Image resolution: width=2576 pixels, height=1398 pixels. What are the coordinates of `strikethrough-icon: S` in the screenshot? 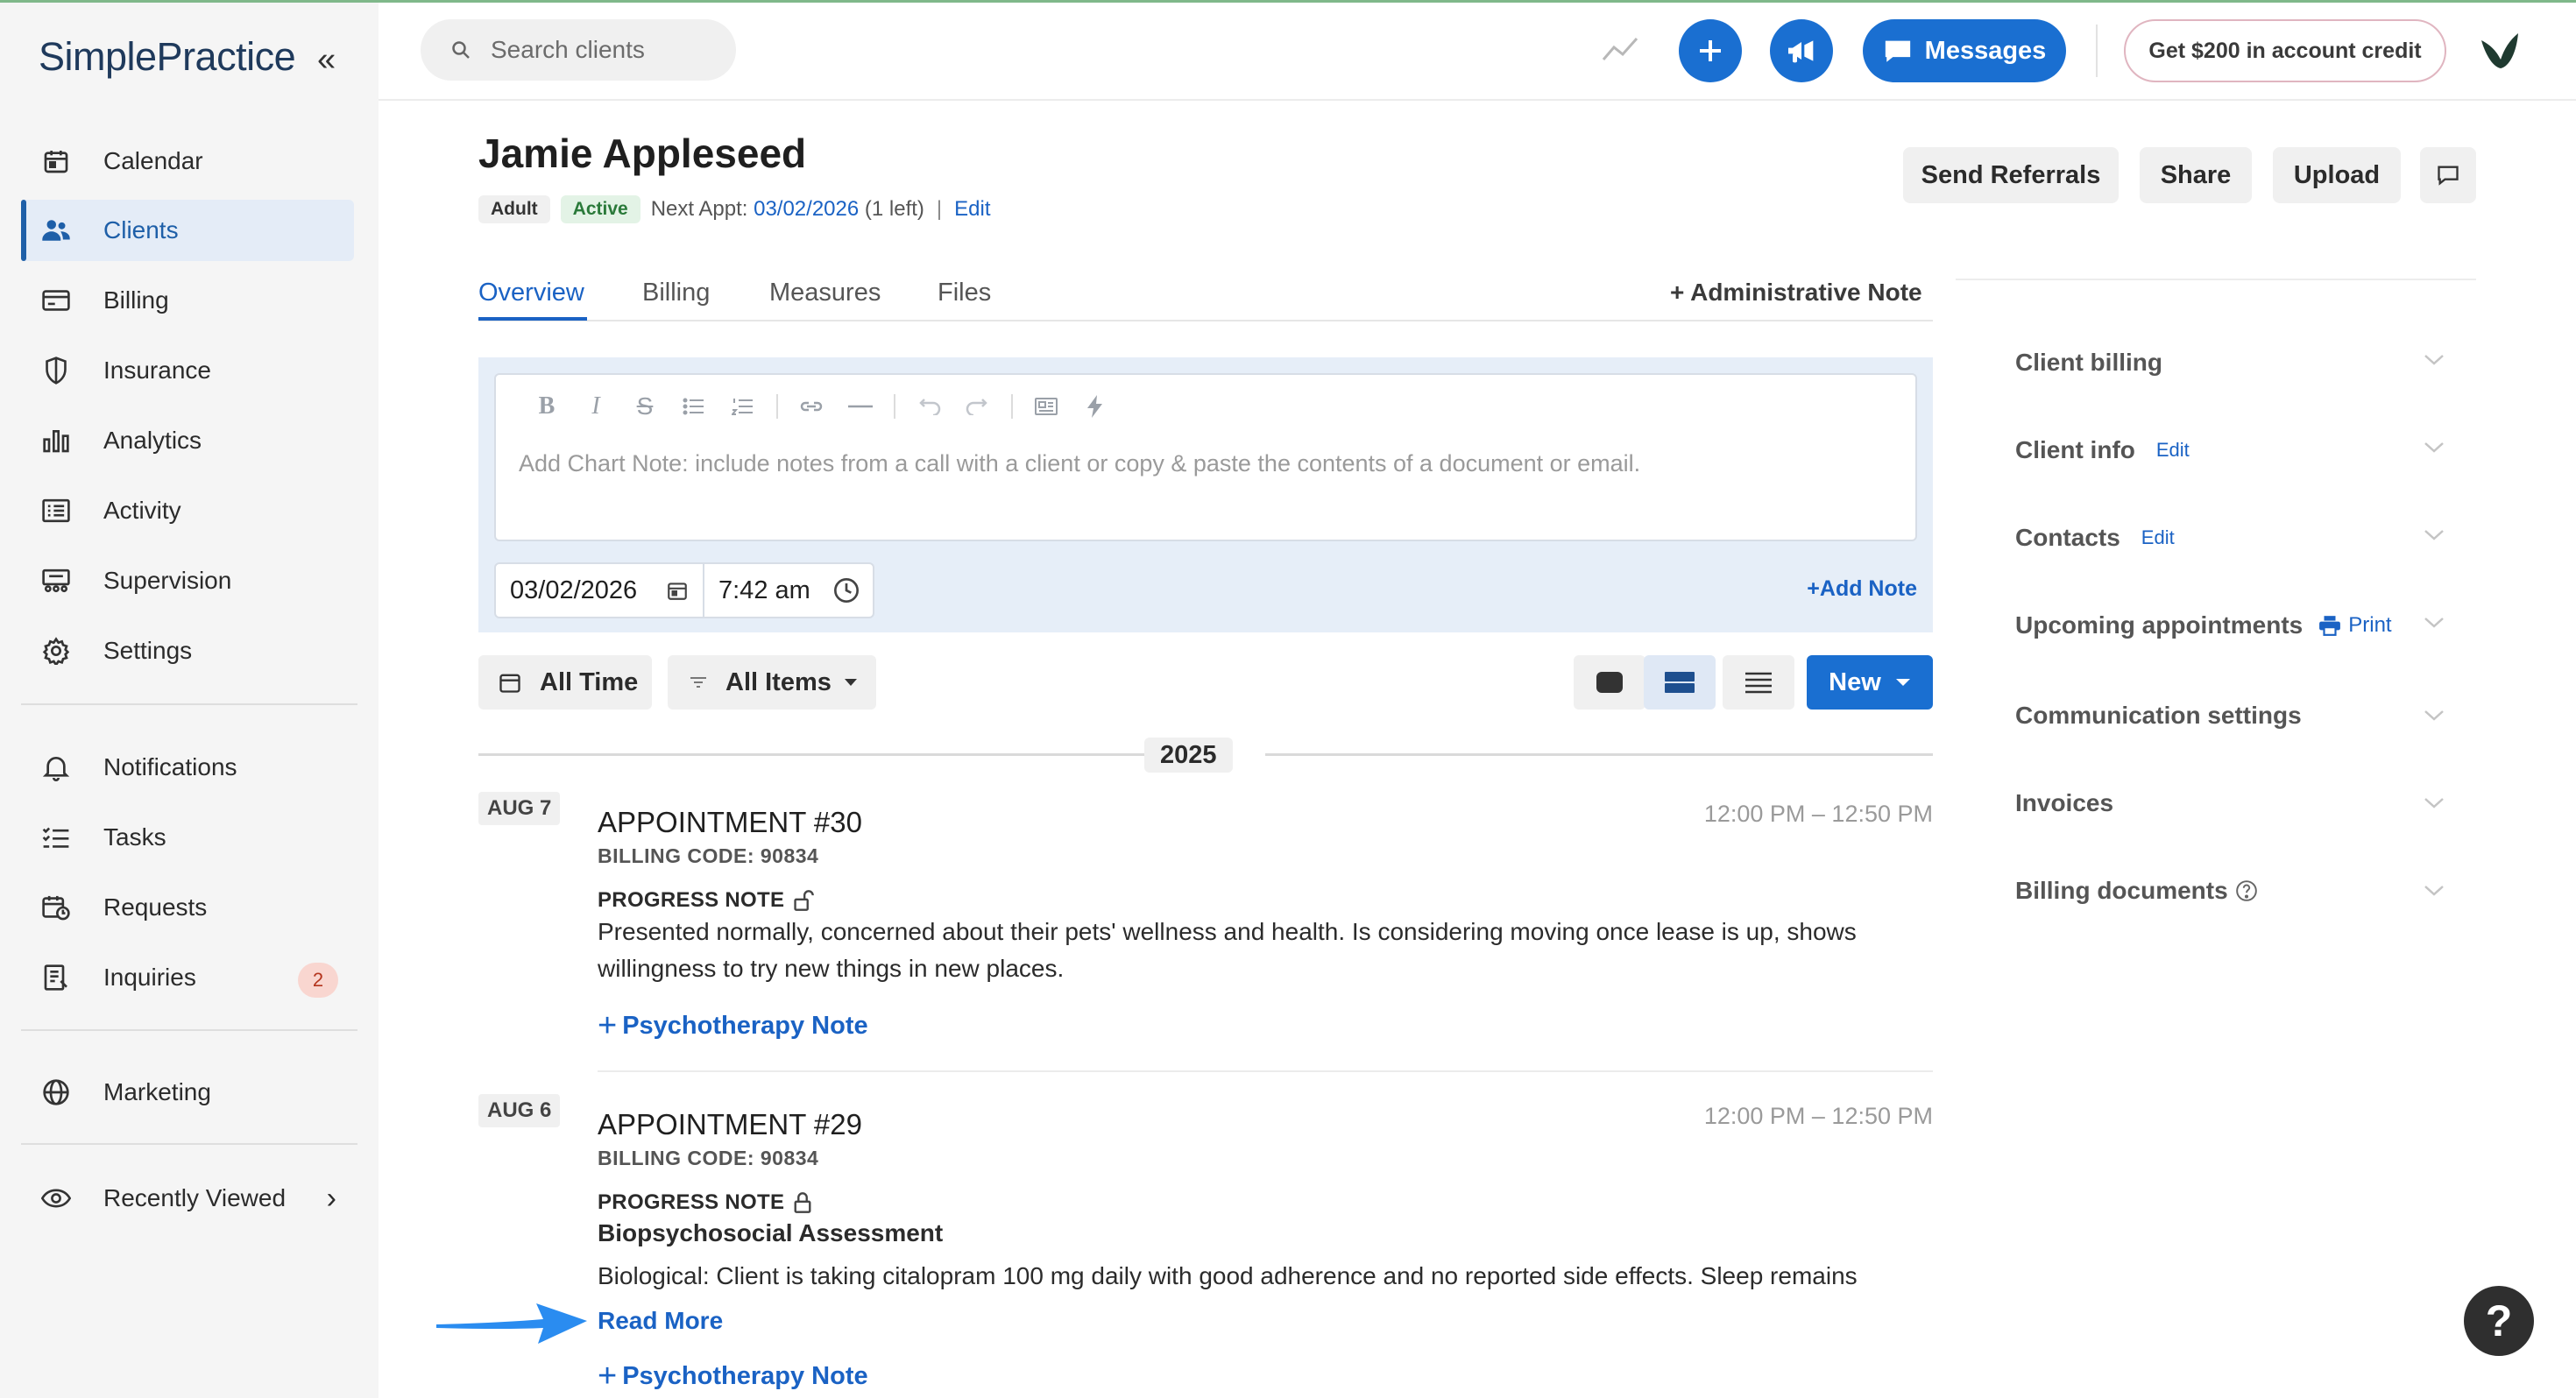 It's located at (644, 406).